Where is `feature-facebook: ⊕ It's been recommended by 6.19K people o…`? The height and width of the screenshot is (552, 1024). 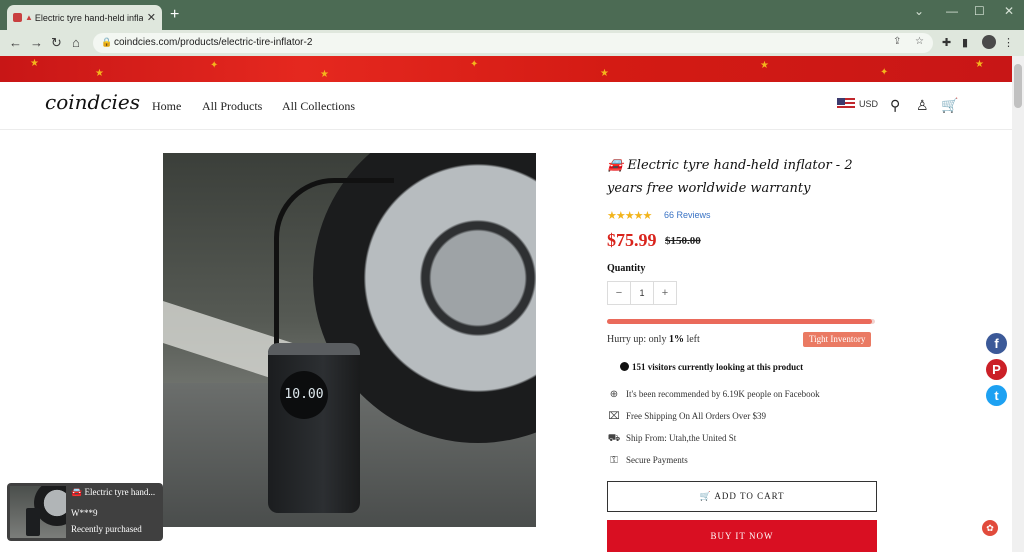
feature-facebook: ⊕ It's been recommended by 6.19K people o… is located at coordinates (713, 394).